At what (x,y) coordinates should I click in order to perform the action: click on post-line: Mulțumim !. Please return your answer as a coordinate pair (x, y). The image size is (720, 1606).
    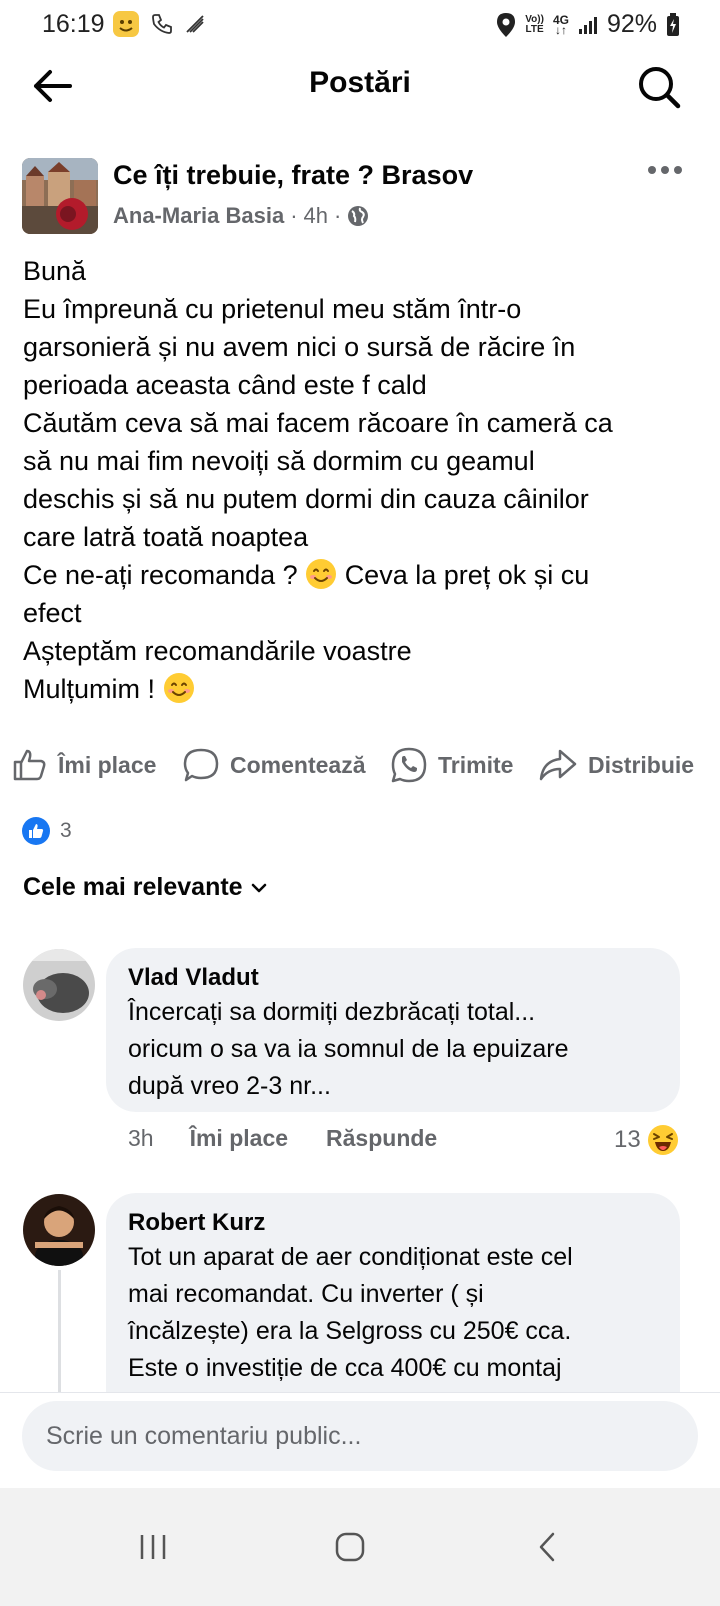
    Looking at the image, I should click on (363, 689).